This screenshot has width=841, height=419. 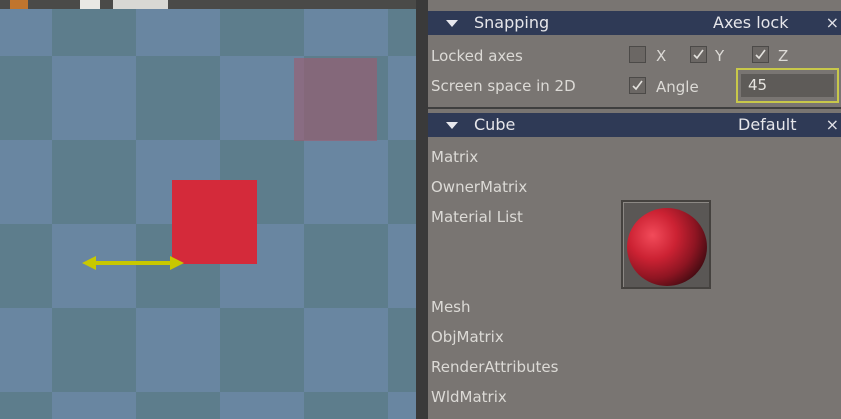 I want to click on cube-preset-dropdown: Default, so click(x=767, y=124).